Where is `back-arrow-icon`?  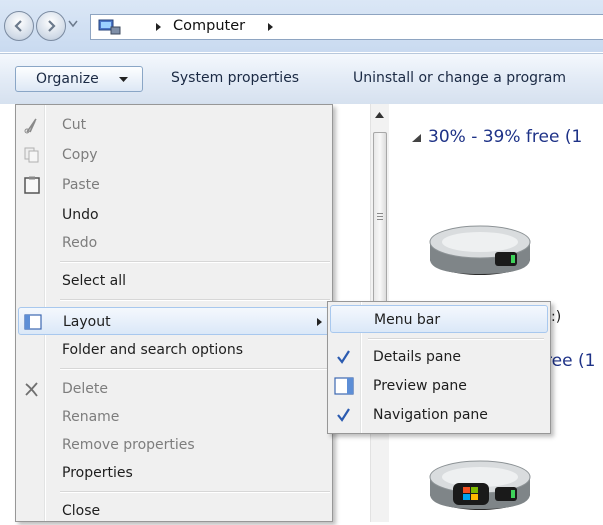
back-arrow-icon is located at coordinates (18, 26).